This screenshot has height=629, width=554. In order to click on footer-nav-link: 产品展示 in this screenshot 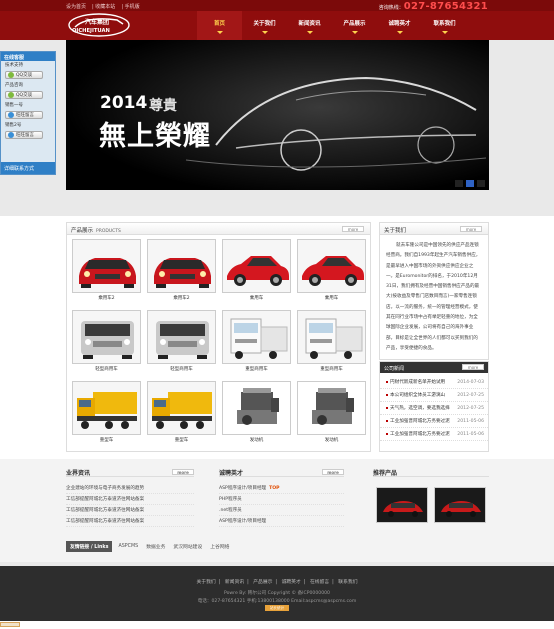, I will do `click(262, 582)`.